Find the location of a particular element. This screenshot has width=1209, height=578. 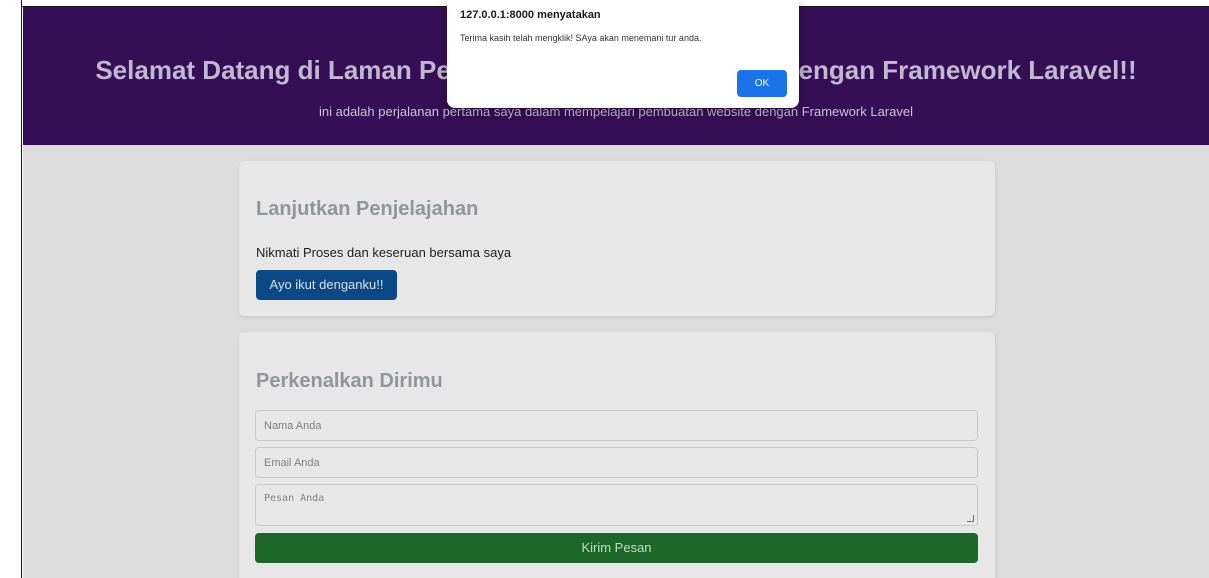

screen-frame-left is located at coordinates (11, 289).